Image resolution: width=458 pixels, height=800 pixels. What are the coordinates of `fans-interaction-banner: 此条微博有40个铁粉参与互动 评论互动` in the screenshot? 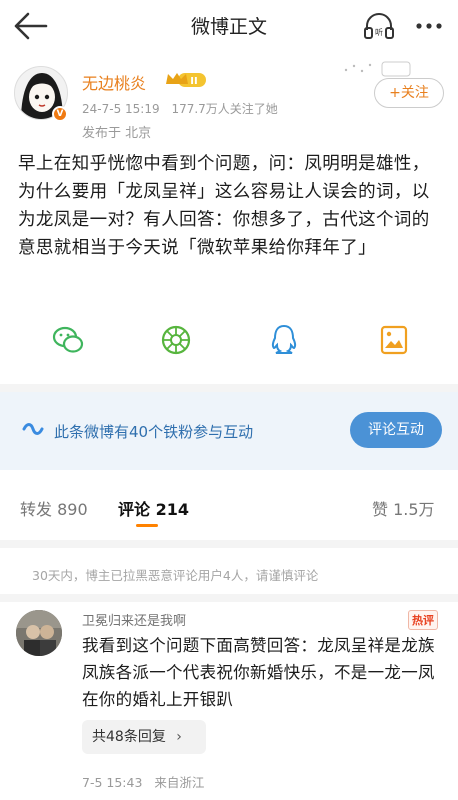 It's located at (229, 431).